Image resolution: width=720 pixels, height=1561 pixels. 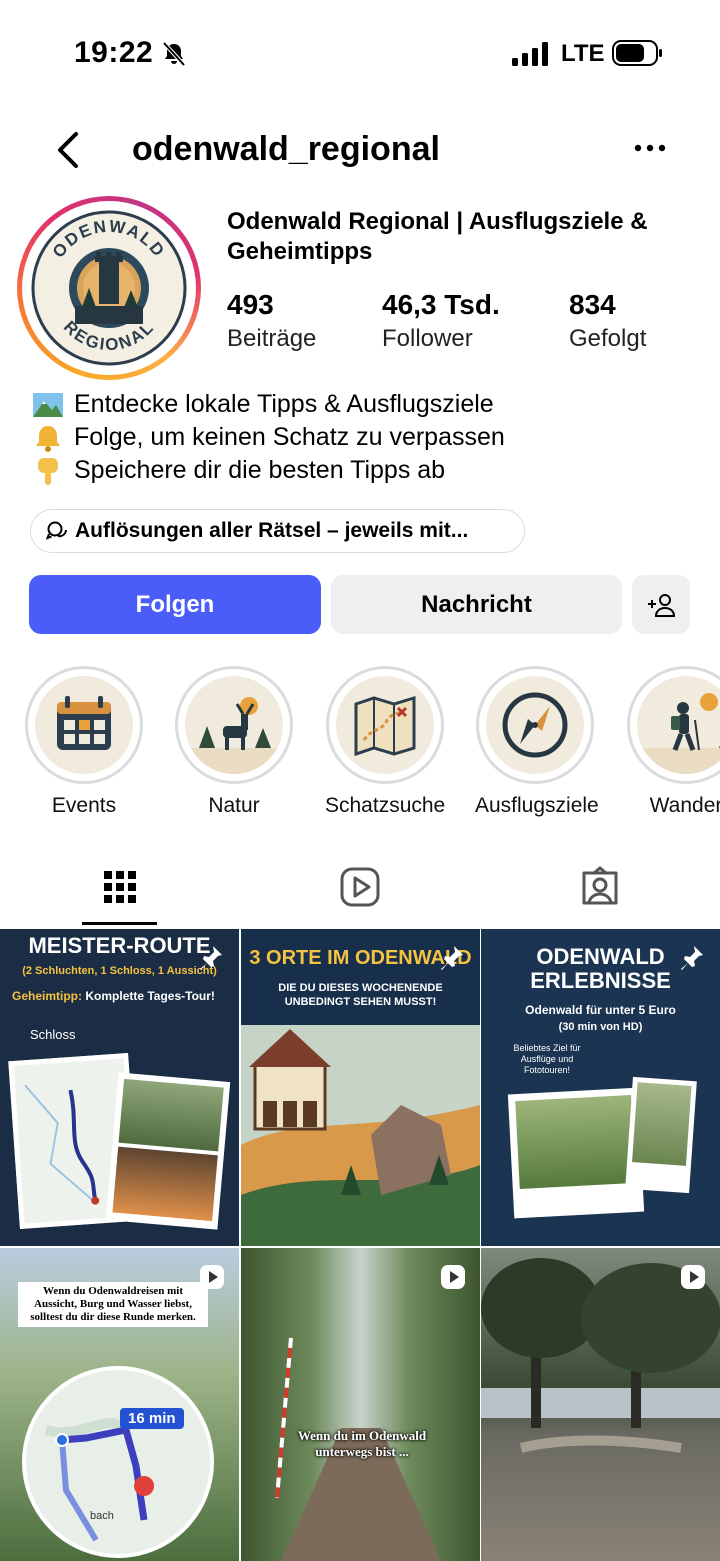 What do you see at coordinates (661, 1135) in the screenshot?
I see `trail-photo` at bounding box center [661, 1135].